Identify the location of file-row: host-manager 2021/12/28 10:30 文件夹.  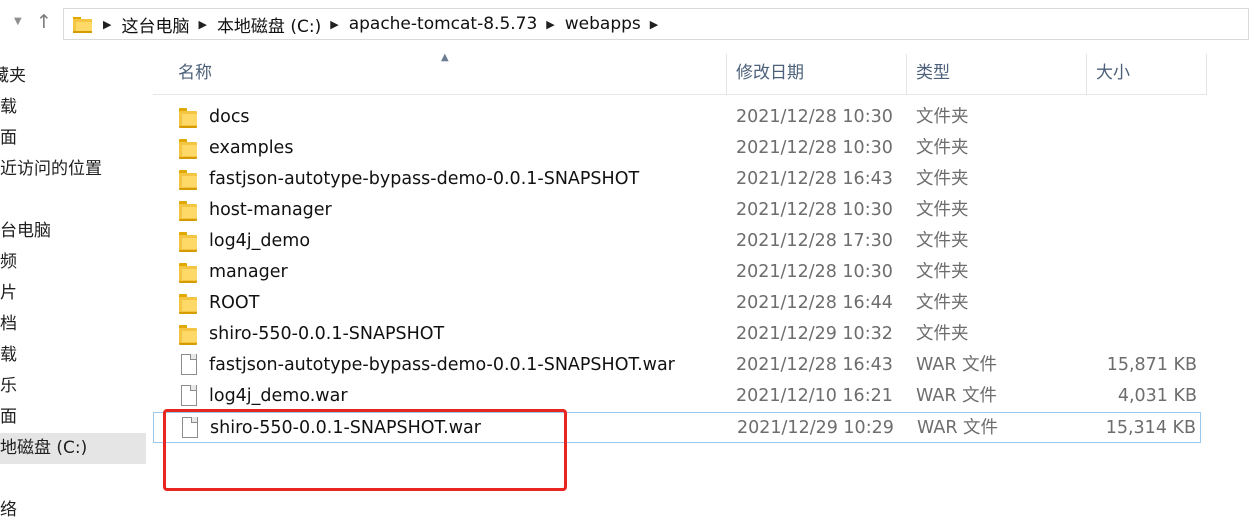
(677, 210).